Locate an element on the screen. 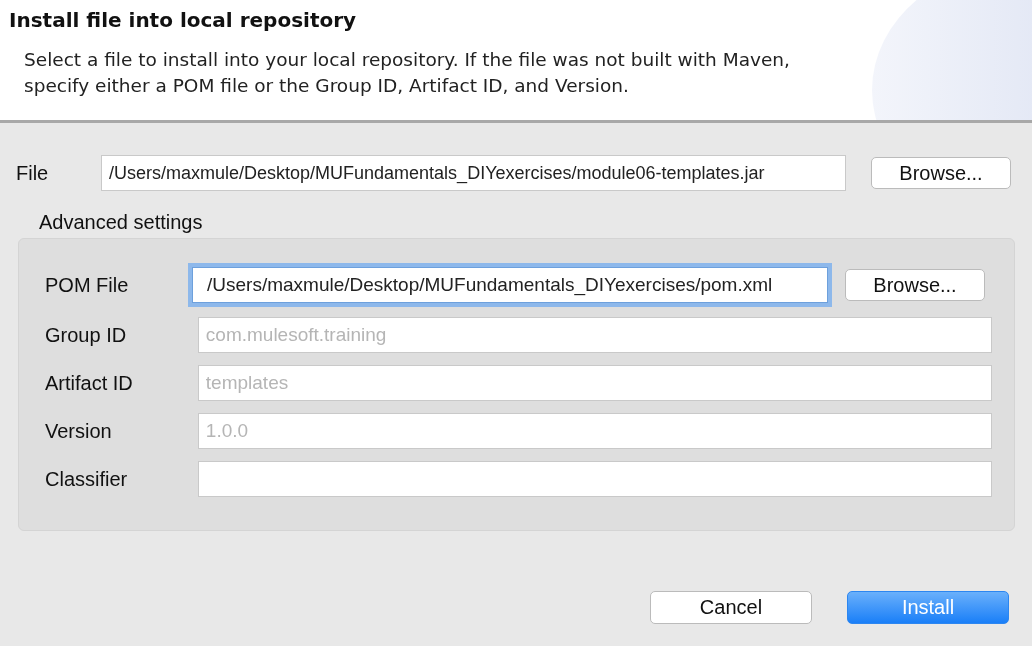 The width and height of the screenshot is (1032, 646). text-field is located at coordinates (594, 479).